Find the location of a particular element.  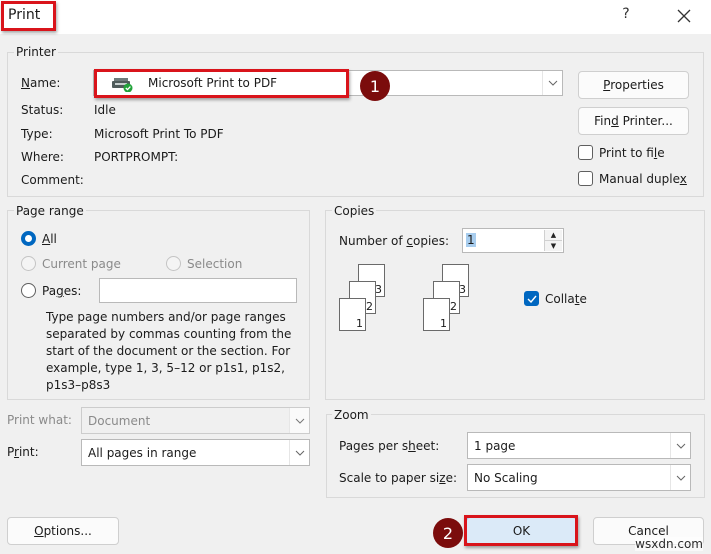

watermark: wsxdn.com is located at coordinates (669, 544).